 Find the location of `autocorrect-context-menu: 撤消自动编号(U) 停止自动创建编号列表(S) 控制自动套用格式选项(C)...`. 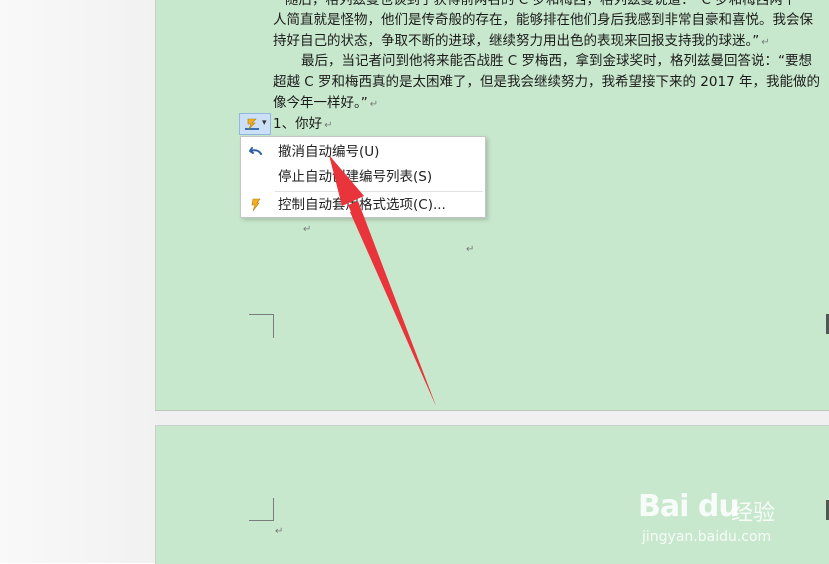

autocorrect-context-menu: 撤消自动编号(U) 停止自动创建编号列表(S) 控制自动套用格式选项(C)... is located at coordinates (363, 177).